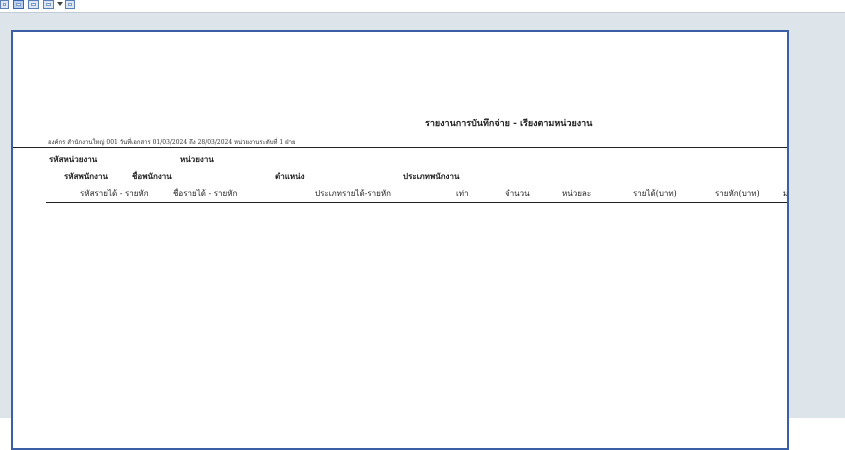 This screenshot has width=845, height=450. What do you see at coordinates (60, 4) in the screenshot?
I see `chevron-down-icon` at bounding box center [60, 4].